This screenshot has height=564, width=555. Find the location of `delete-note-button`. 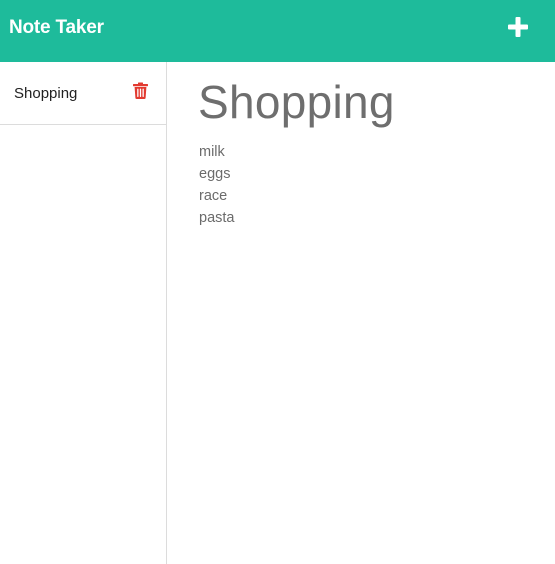

delete-note-button is located at coordinates (140, 90).